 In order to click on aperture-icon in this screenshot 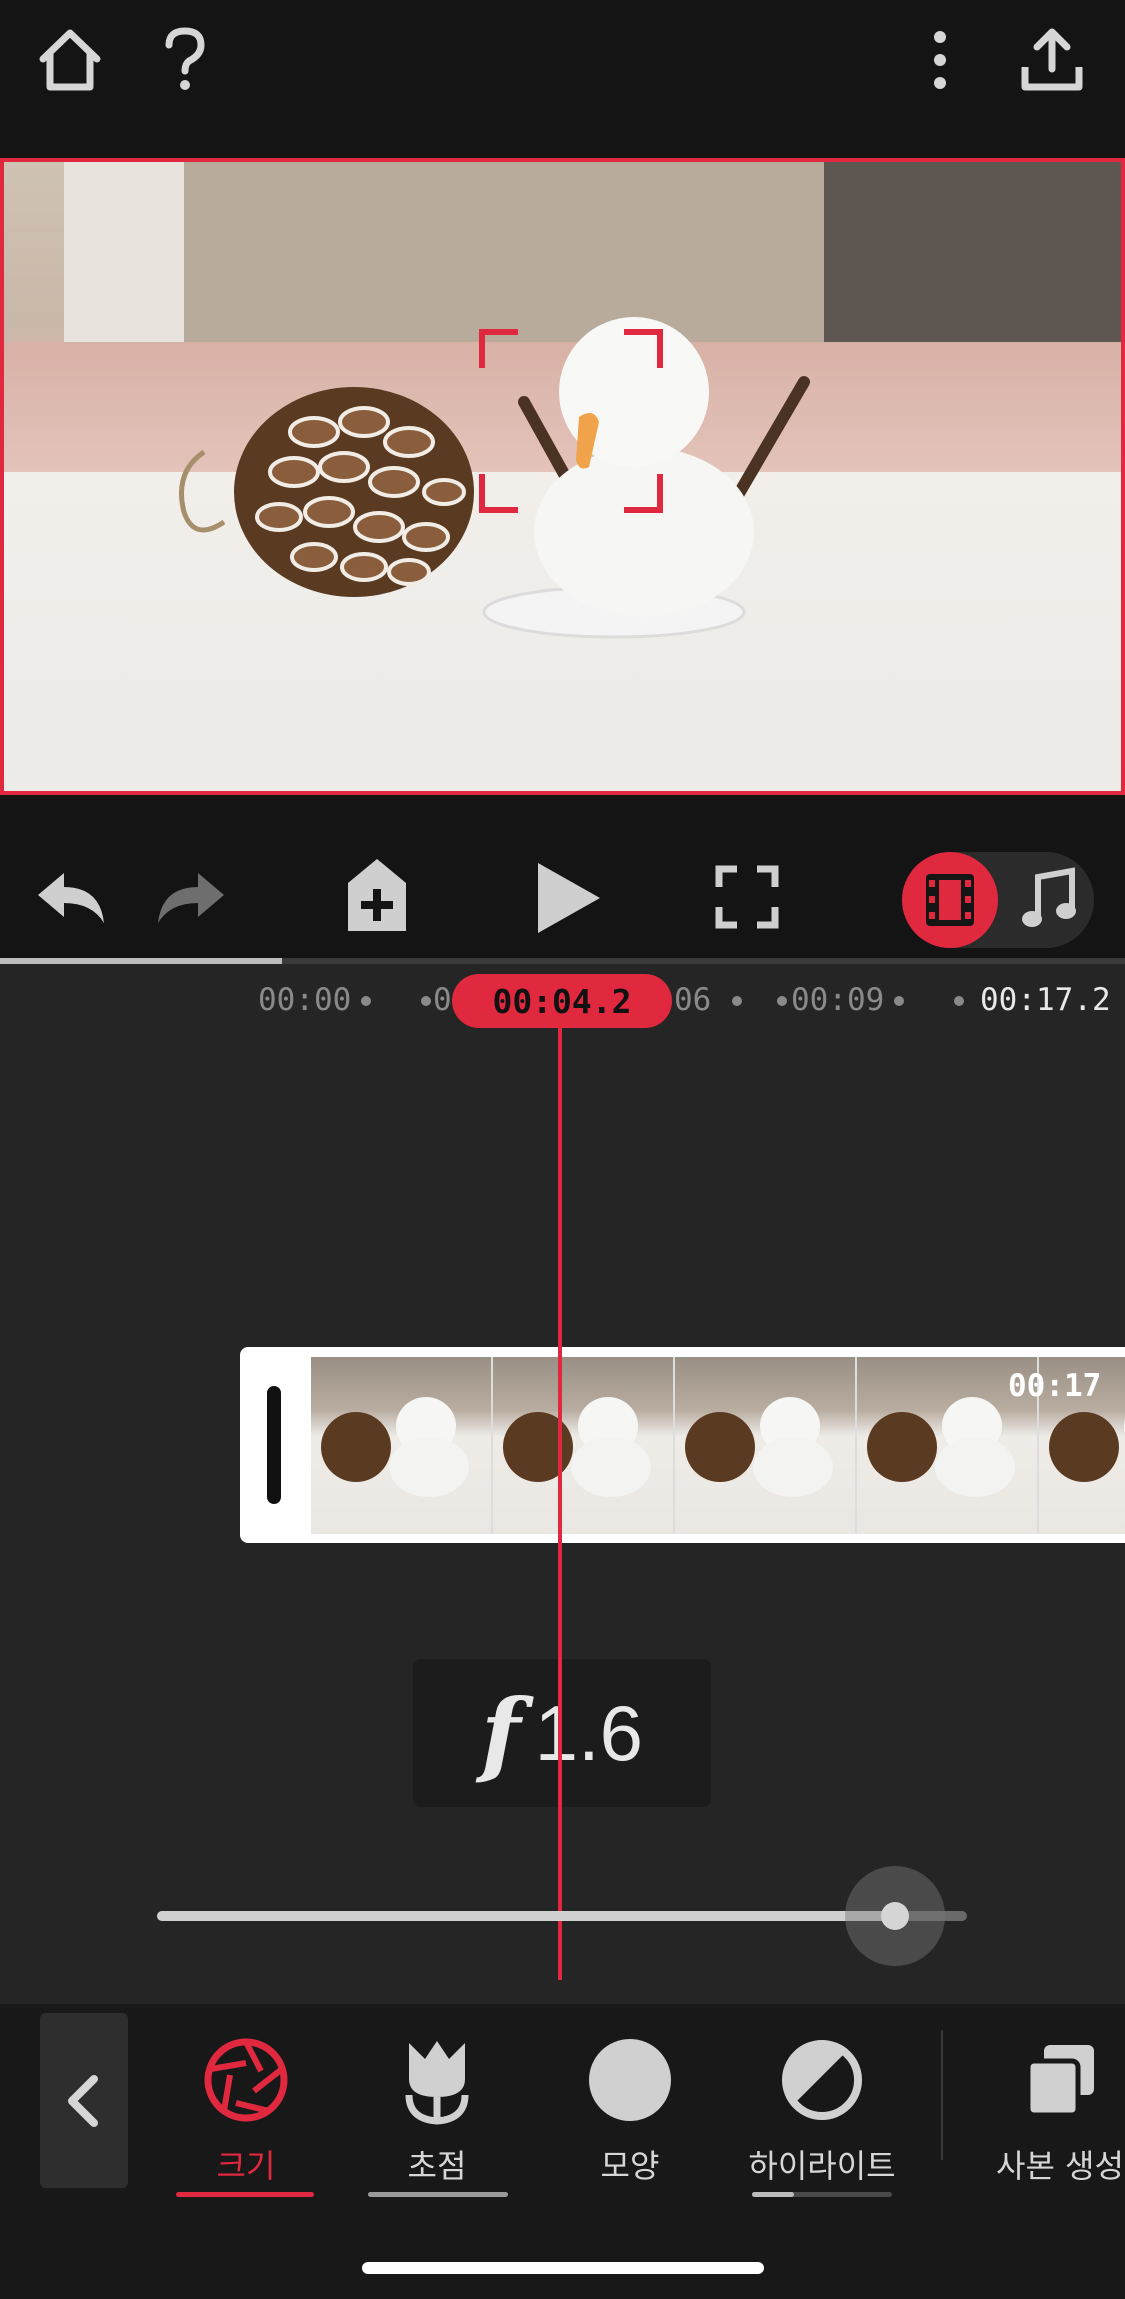, I will do `click(246, 2080)`.